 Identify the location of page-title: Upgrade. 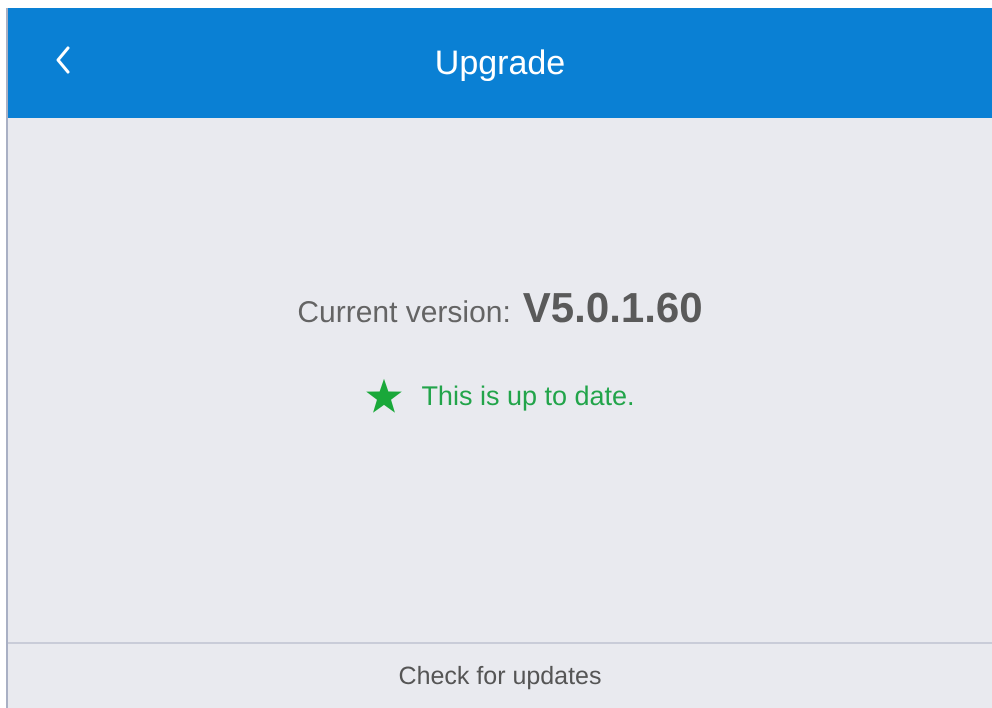
(500, 63).